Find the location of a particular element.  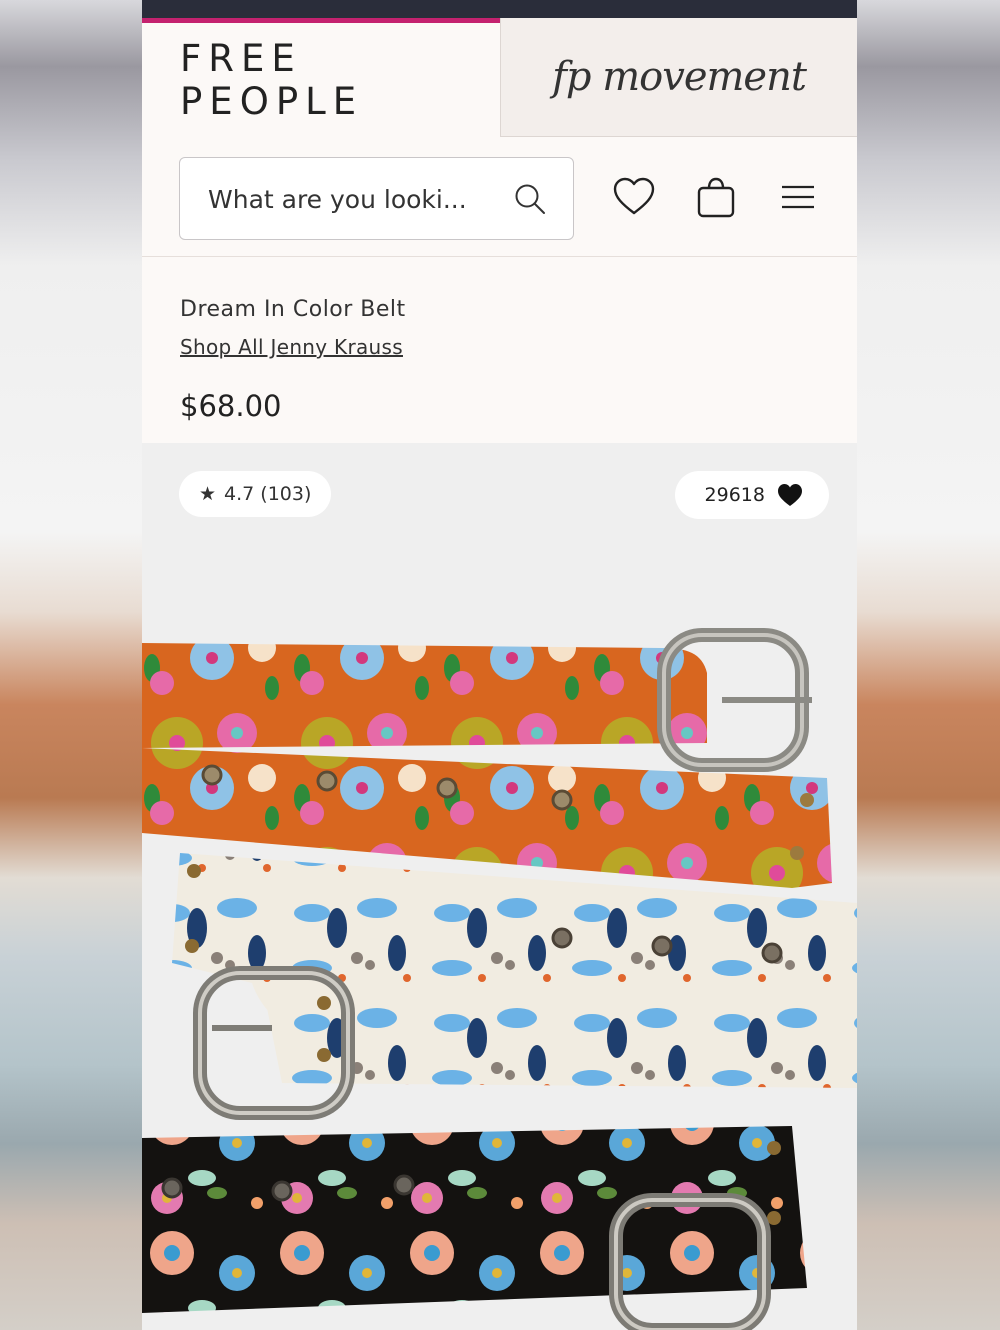

likes-badge: 29618 is located at coordinates (751, 495).